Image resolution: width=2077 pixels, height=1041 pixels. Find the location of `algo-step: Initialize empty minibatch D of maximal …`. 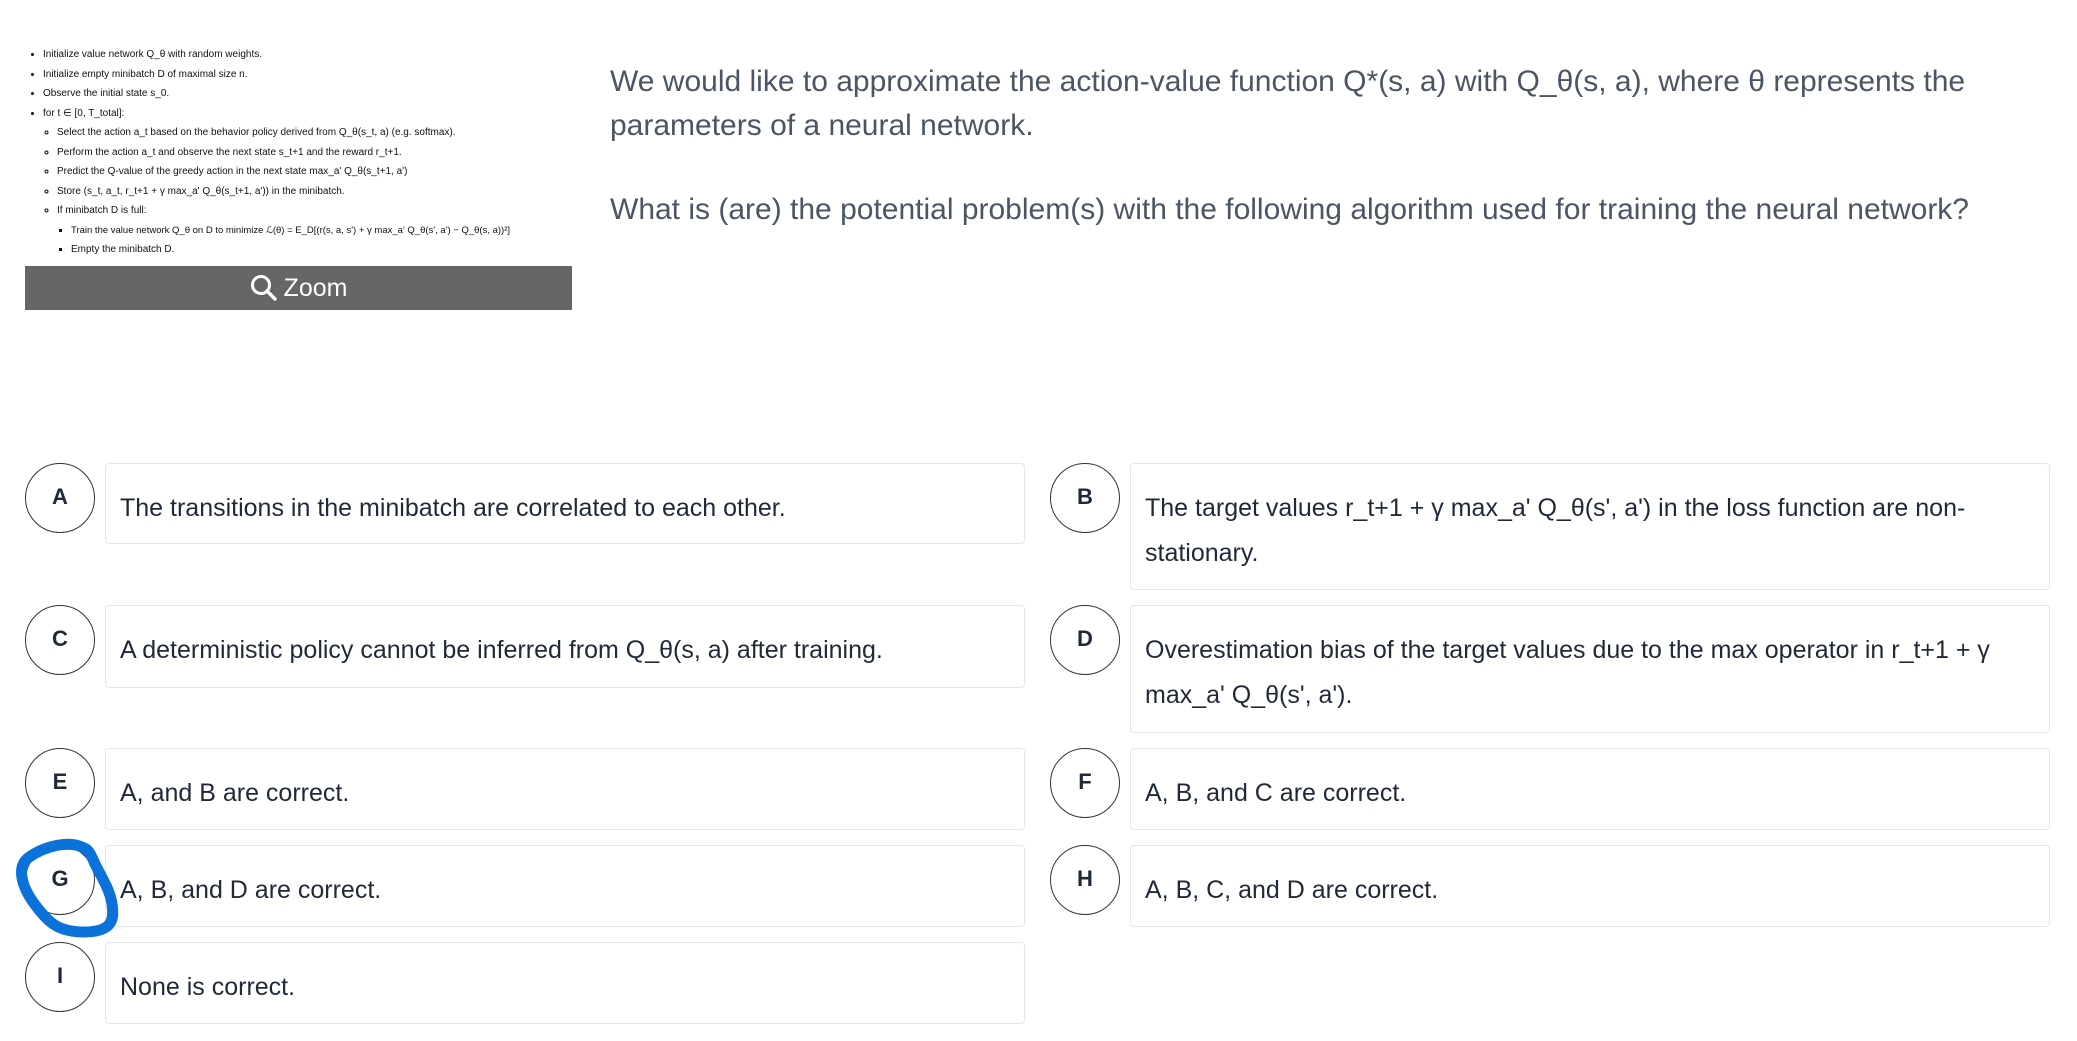

algo-step: Initialize empty minibatch D of maximal … is located at coordinates (307, 75).